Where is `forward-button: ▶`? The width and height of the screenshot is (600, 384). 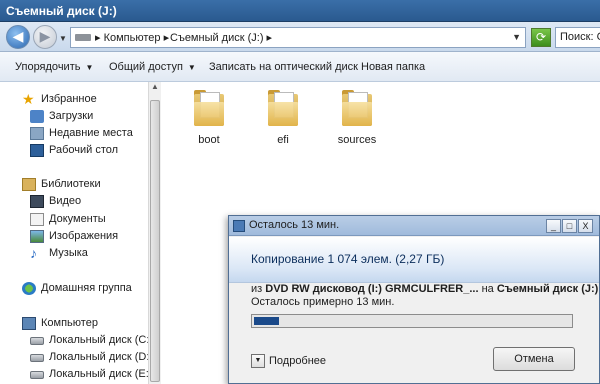
forward-button: ▶ is located at coordinates (45, 37).